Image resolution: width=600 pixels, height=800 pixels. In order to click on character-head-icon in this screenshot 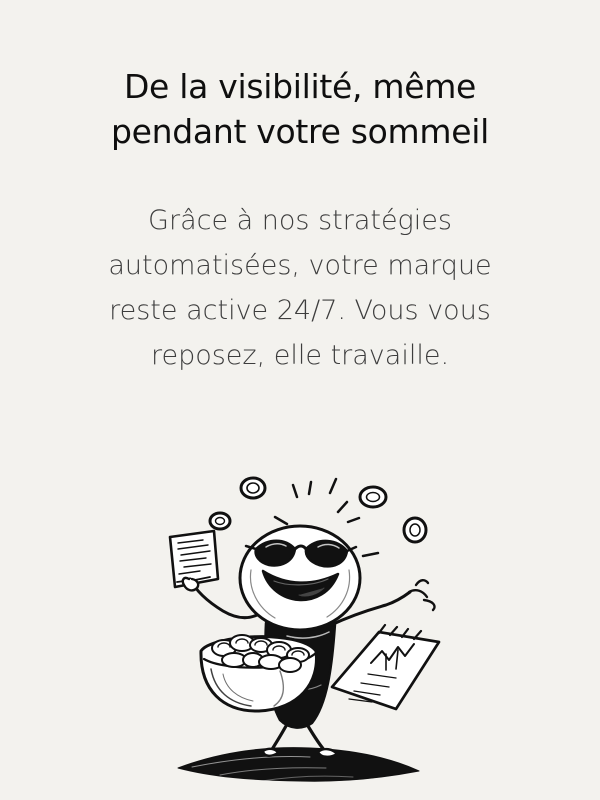, I will do `click(300, 578)`.